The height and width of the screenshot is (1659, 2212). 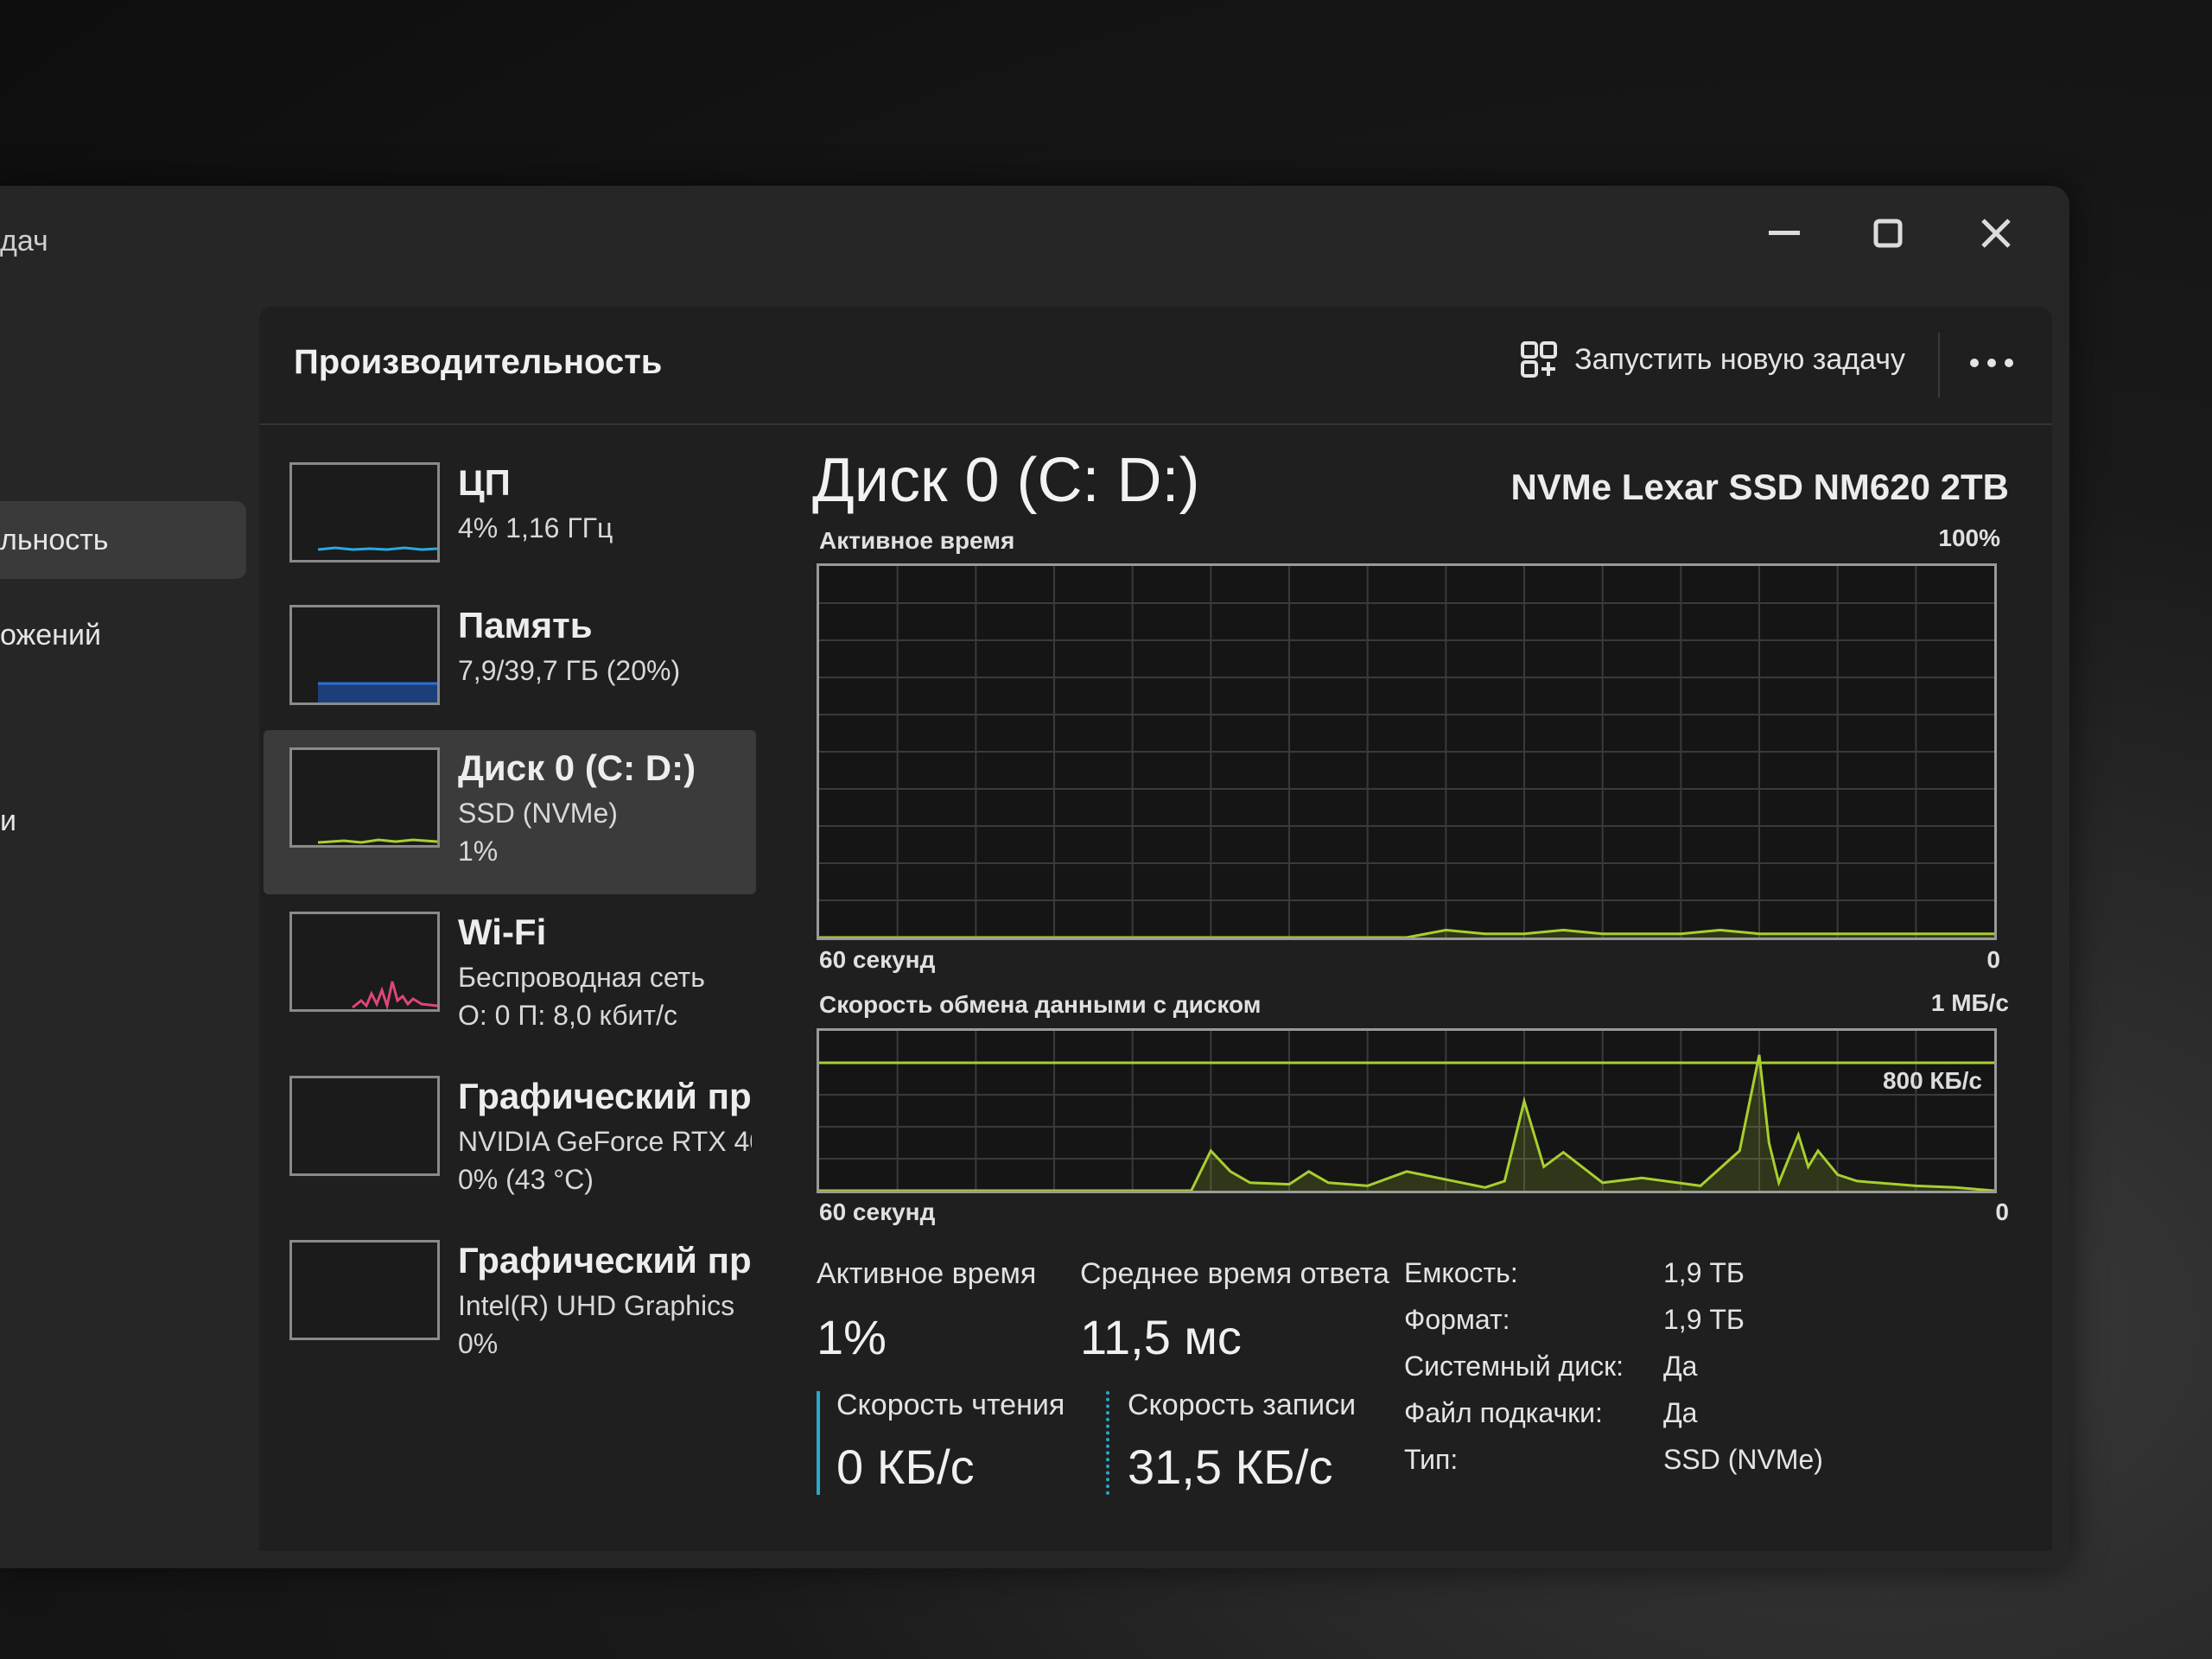 I want to click on perf-item-speed: О: 0 П: 8,0 кбит/с, so click(x=567, y=1015).